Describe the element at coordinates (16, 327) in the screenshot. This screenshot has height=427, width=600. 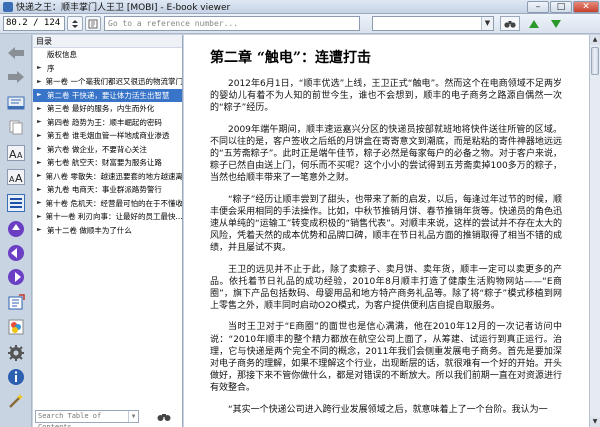
I see `print-button` at that location.